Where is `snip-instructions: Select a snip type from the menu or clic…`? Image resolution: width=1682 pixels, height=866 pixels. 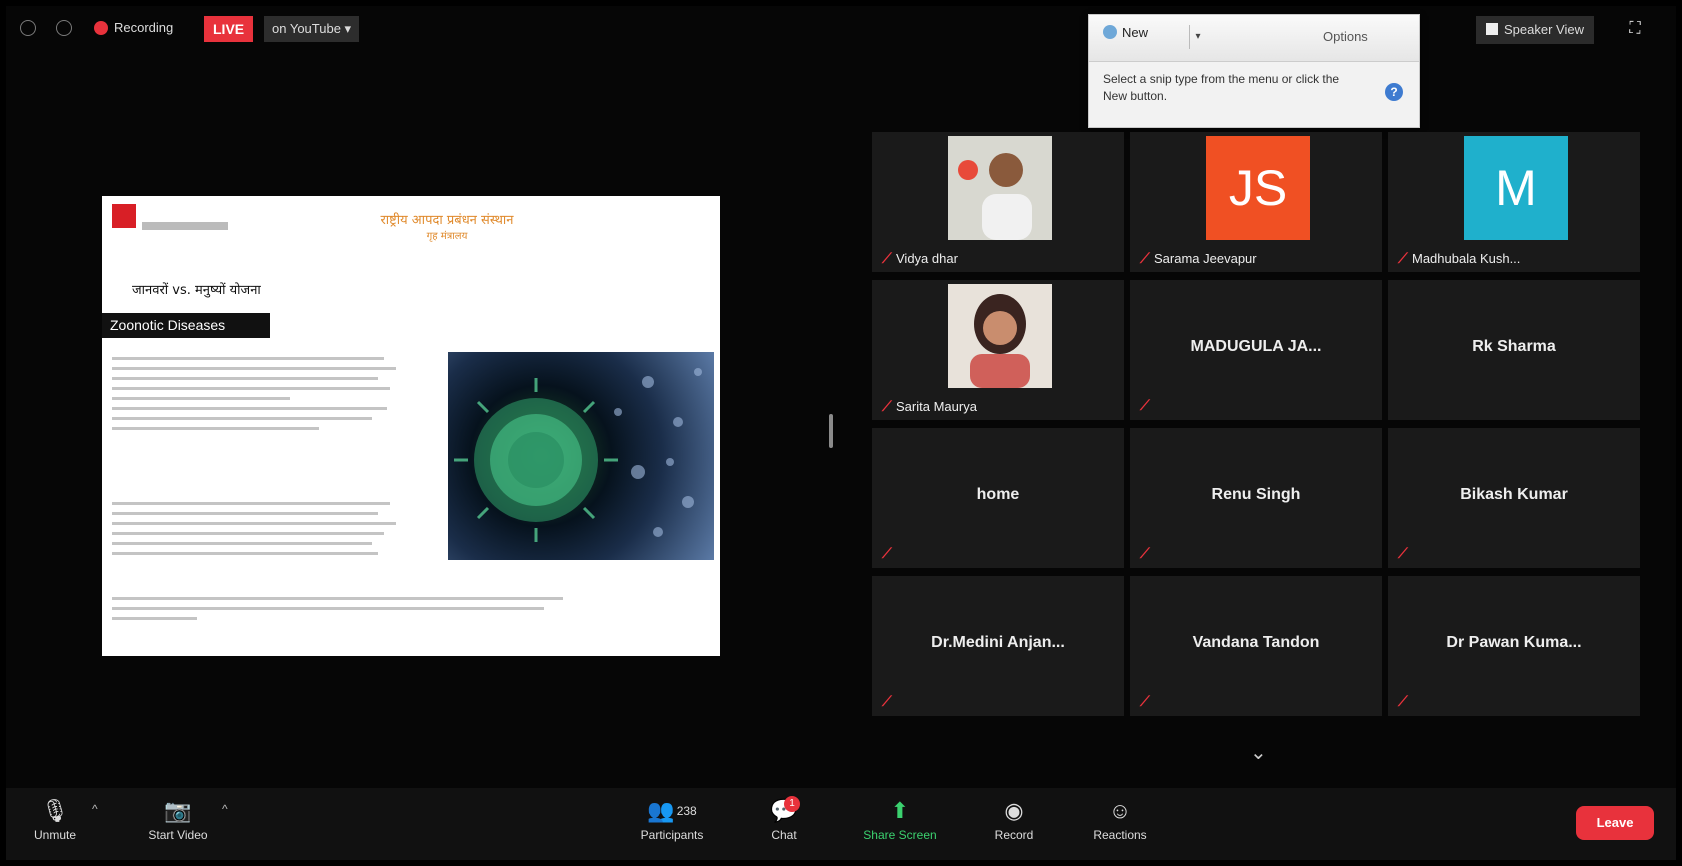
snip-instructions: Select a snip type from the menu or clic… is located at coordinates (1221, 87).